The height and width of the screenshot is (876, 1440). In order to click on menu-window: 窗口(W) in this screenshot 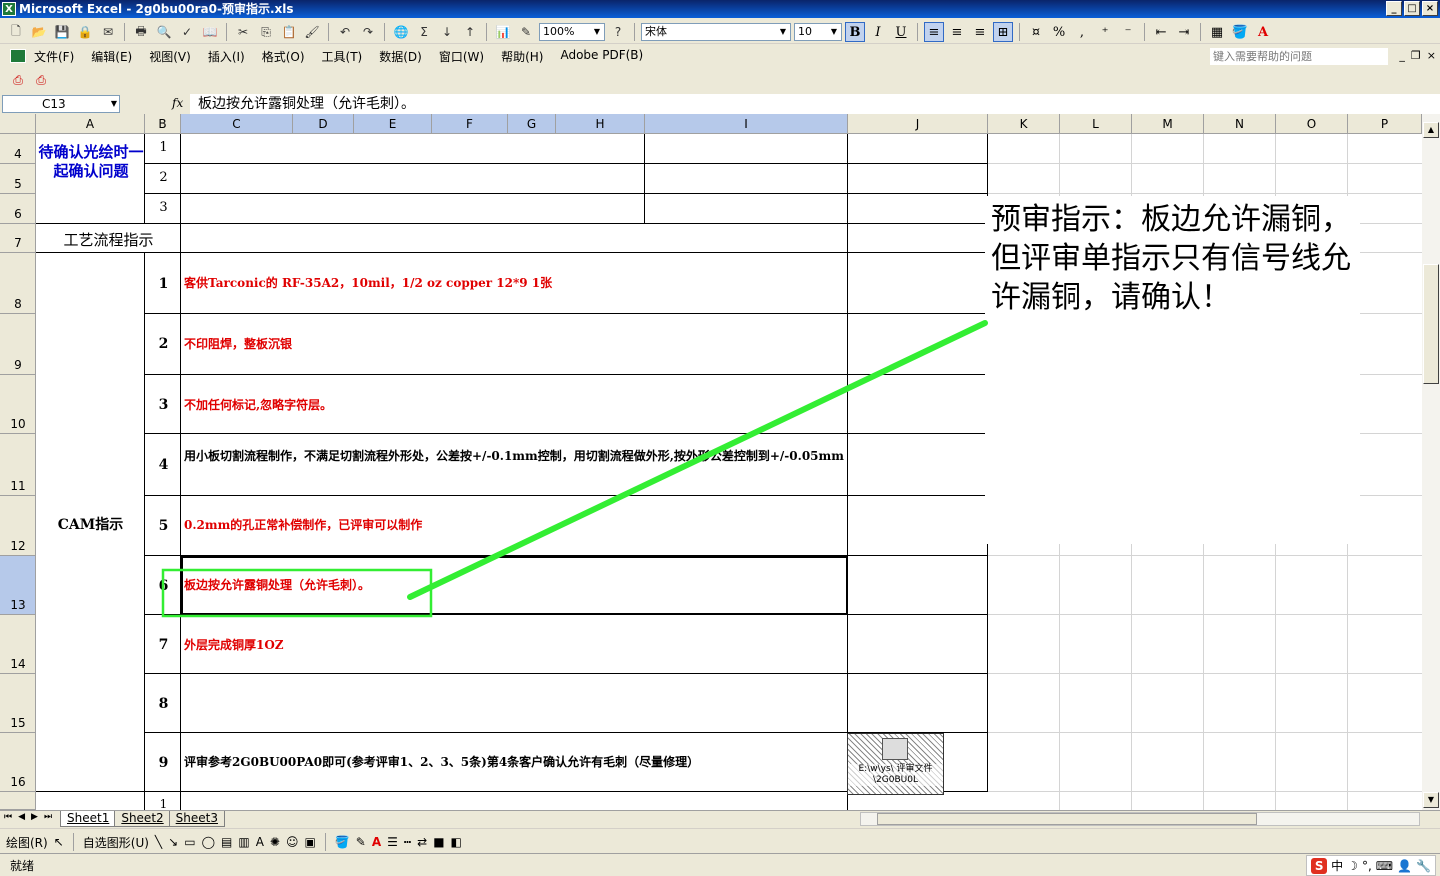, I will do `click(461, 56)`.